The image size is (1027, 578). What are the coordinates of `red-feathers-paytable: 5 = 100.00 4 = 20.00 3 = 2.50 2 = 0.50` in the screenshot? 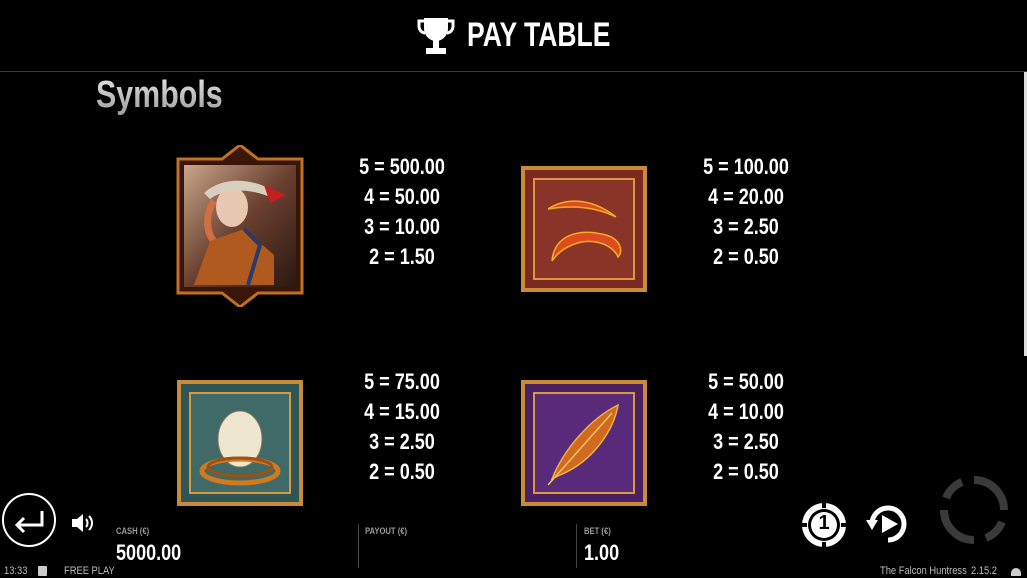 It's located at (746, 212).